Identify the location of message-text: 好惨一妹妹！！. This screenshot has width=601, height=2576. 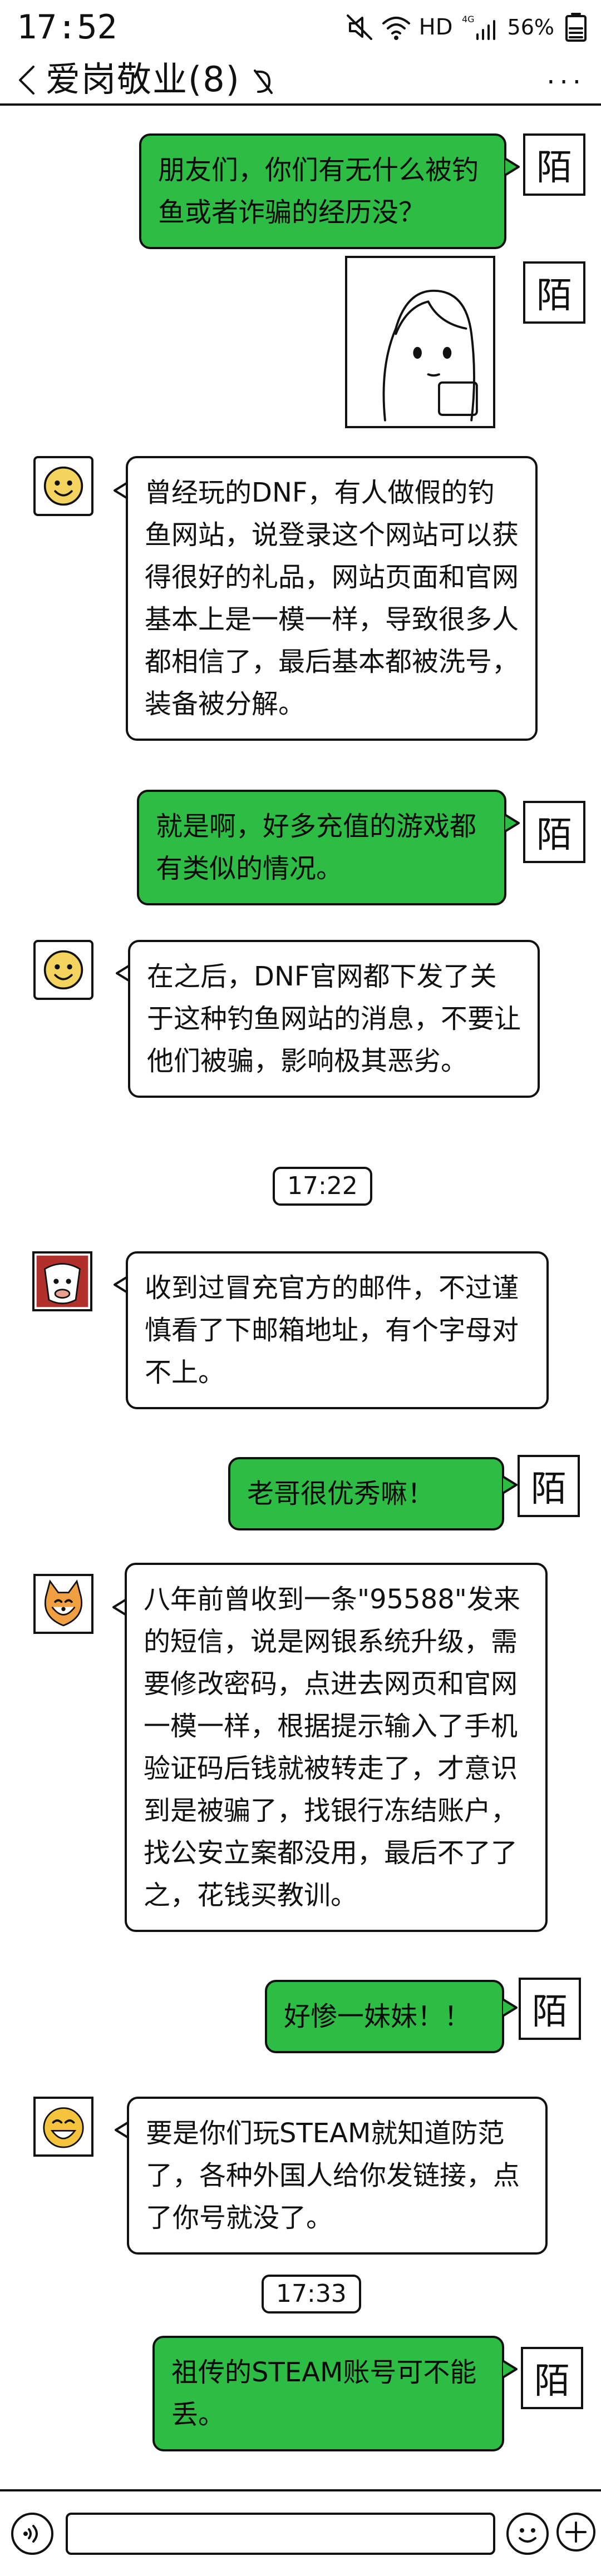
(377, 2016).